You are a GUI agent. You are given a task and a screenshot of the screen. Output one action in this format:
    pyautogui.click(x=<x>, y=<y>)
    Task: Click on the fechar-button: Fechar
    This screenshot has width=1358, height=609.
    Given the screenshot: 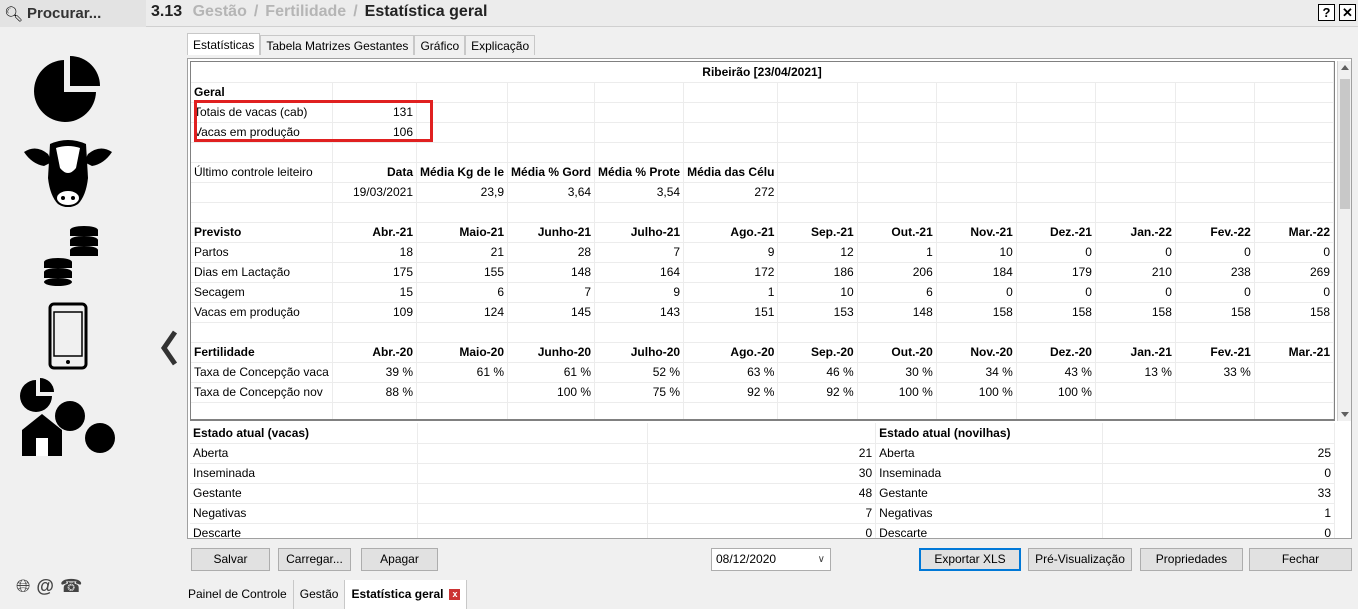 What is the action you would take?
    pyautogui.click(x=1300, y=559)
    